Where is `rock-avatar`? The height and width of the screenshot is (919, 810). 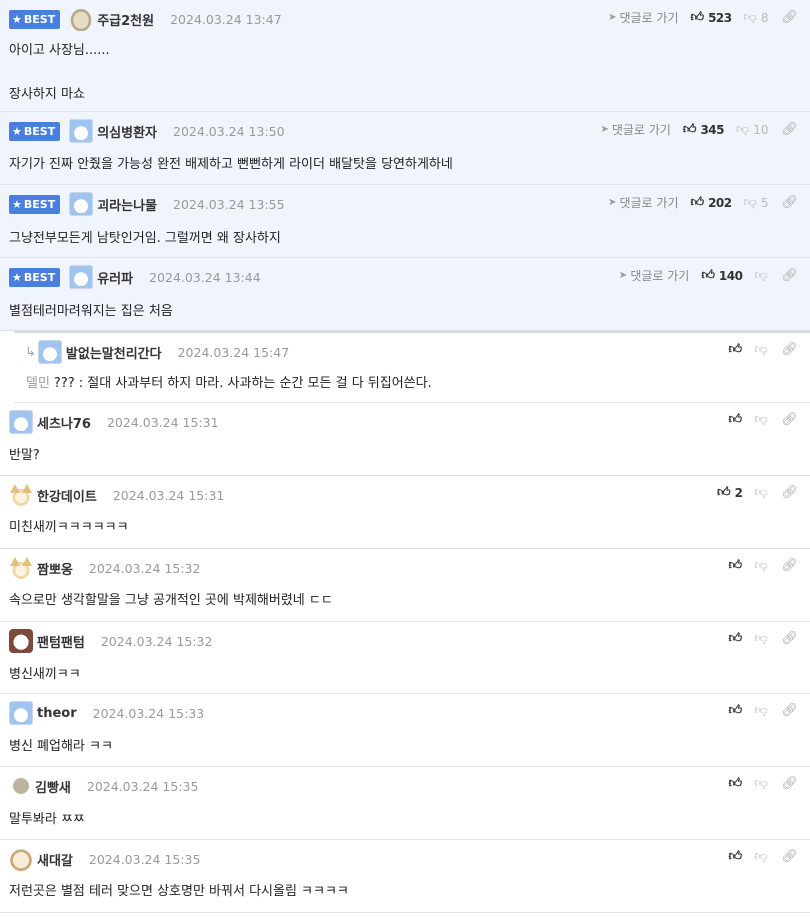
rock-avatar is located at coordinates (81, 19).